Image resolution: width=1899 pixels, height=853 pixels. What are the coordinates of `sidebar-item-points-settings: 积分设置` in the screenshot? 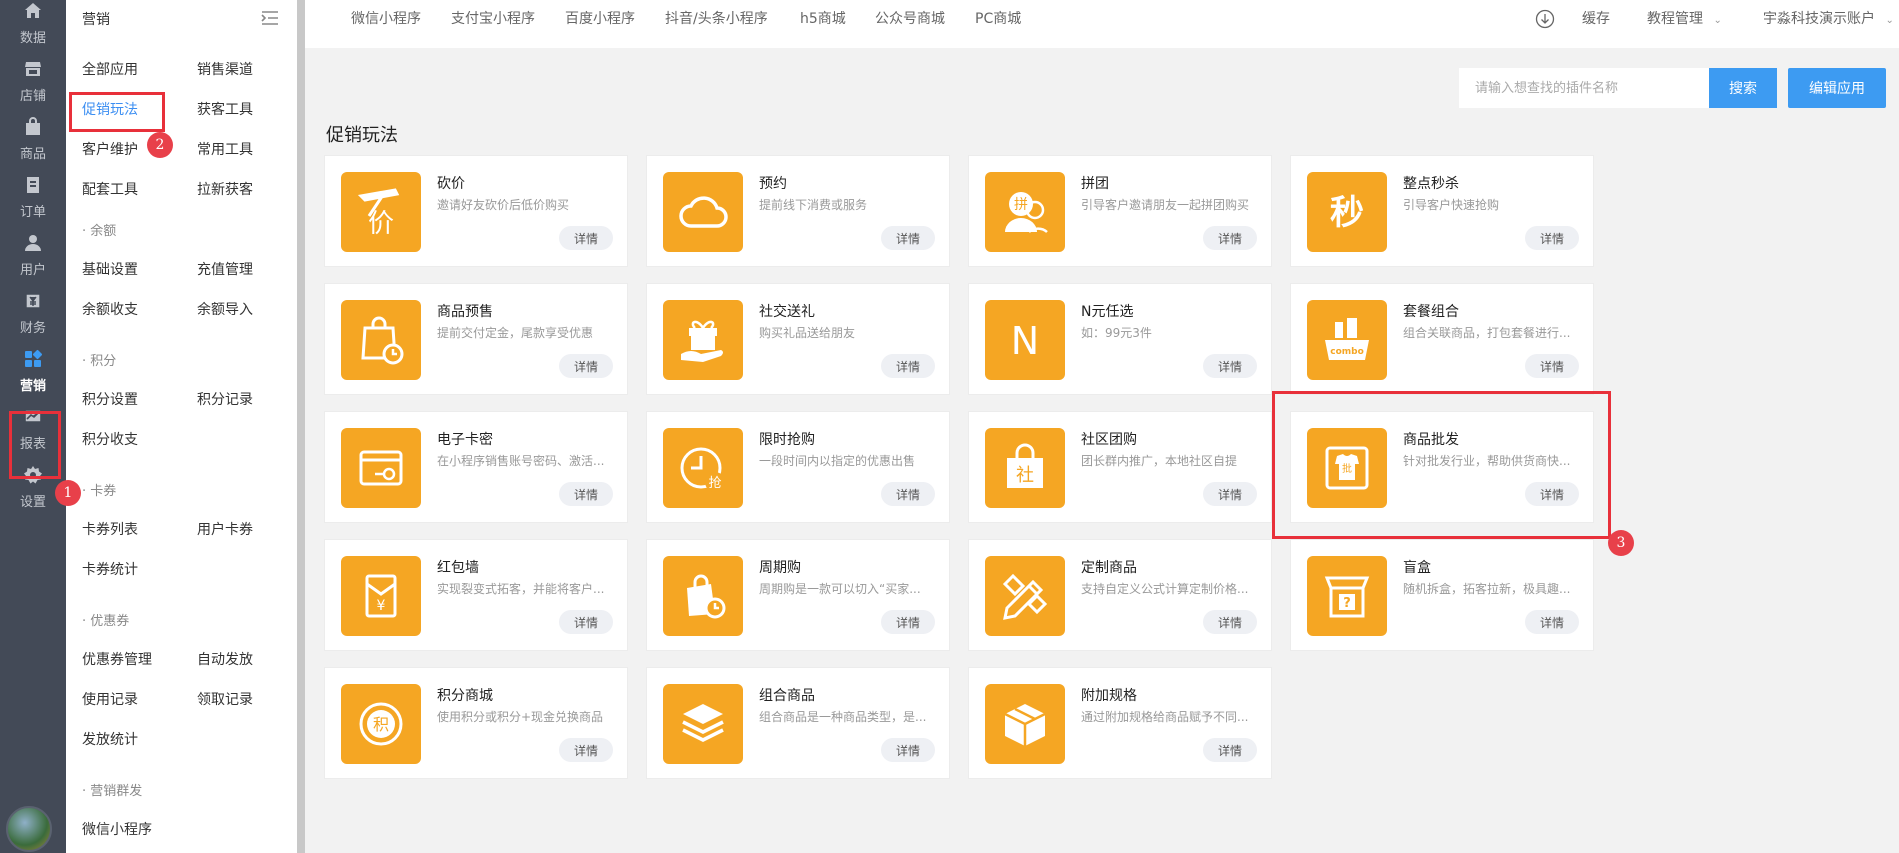 It's located at (110, 399).